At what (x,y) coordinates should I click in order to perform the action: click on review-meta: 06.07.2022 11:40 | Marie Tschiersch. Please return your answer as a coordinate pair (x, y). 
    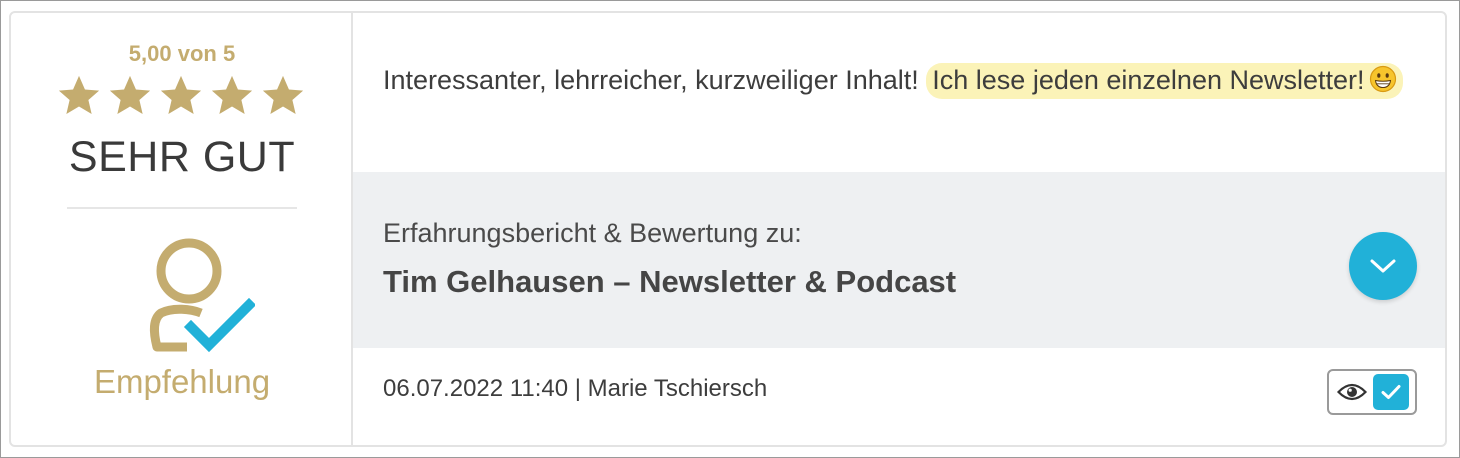
    Looking at the image, I should click on (575, 388).